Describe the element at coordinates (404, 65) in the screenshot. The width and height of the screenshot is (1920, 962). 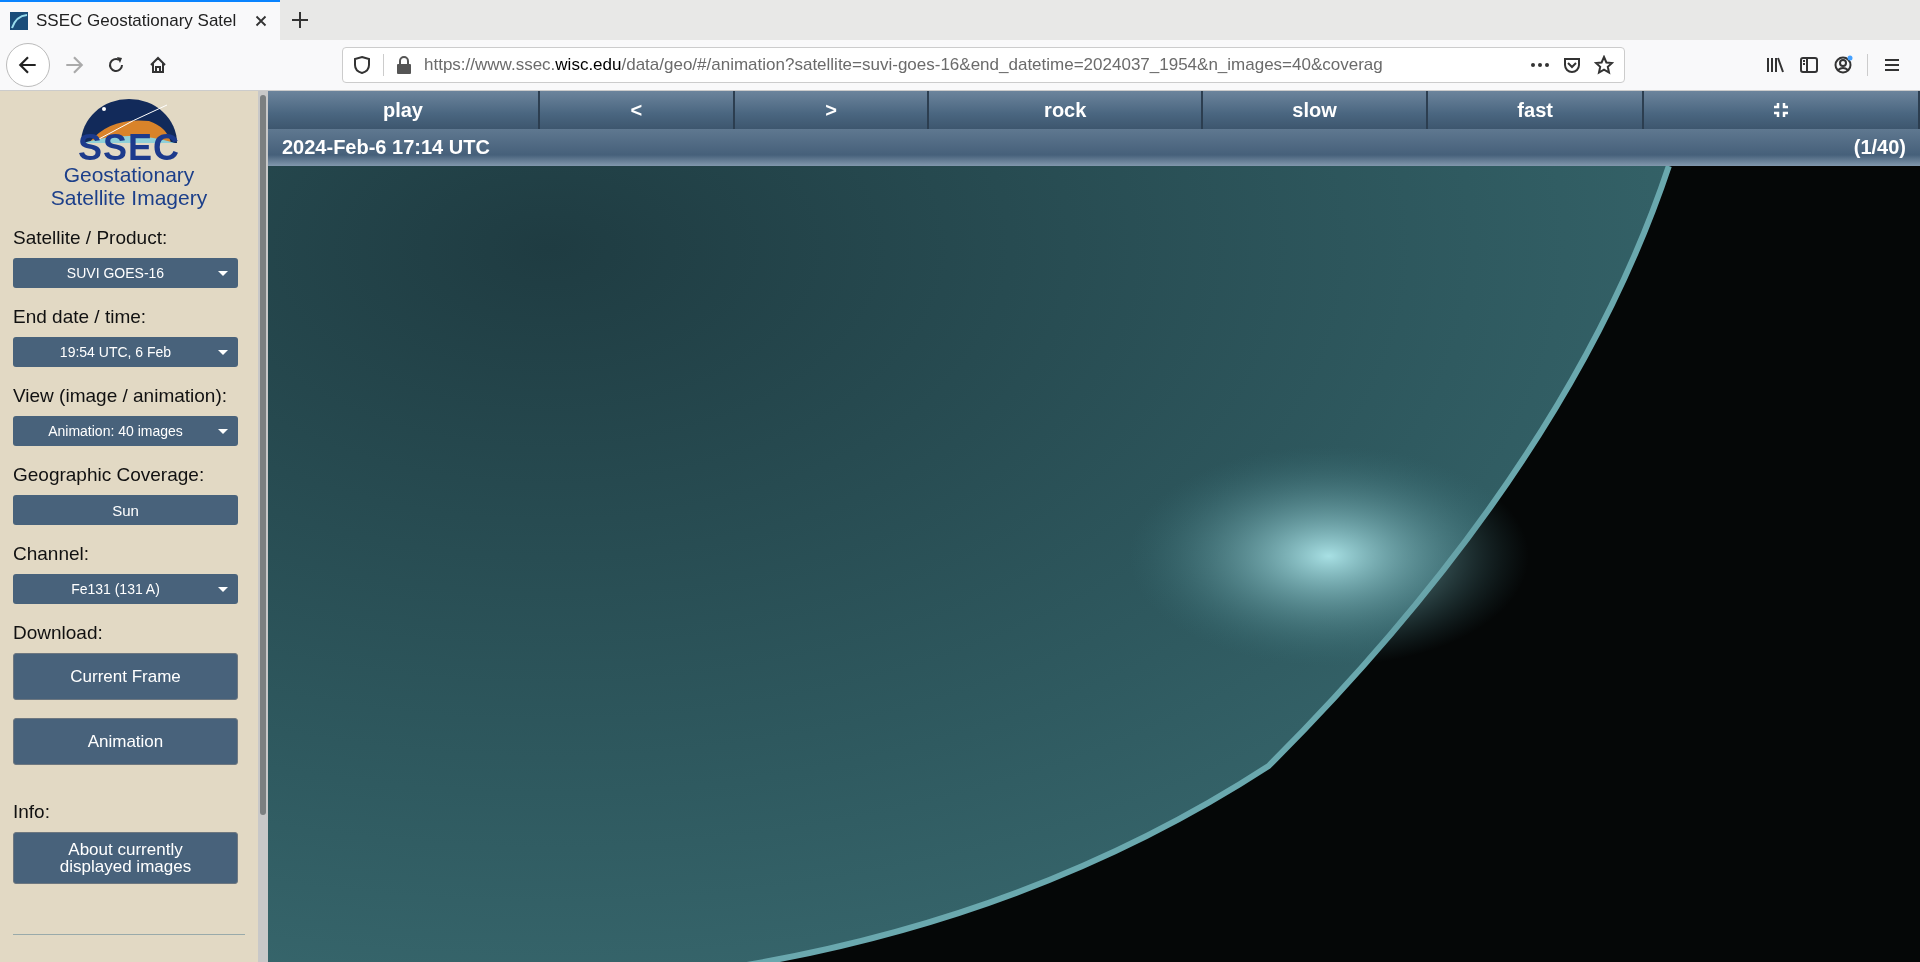
I see `lock-icon` at that location.